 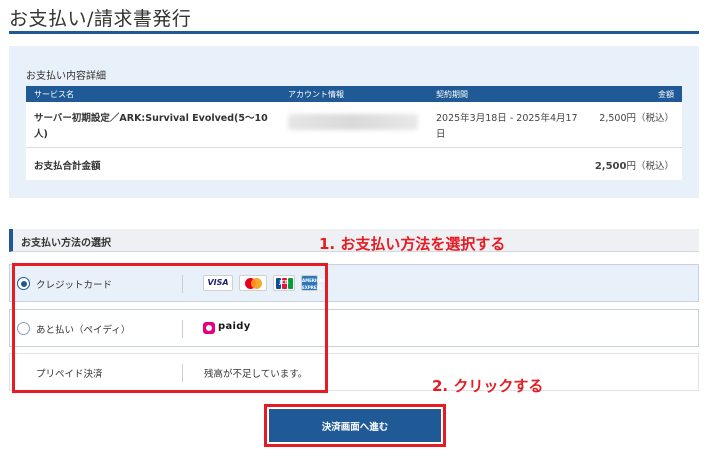 I want to click on column-header-amount: 金額, so click(x=666, y=94).